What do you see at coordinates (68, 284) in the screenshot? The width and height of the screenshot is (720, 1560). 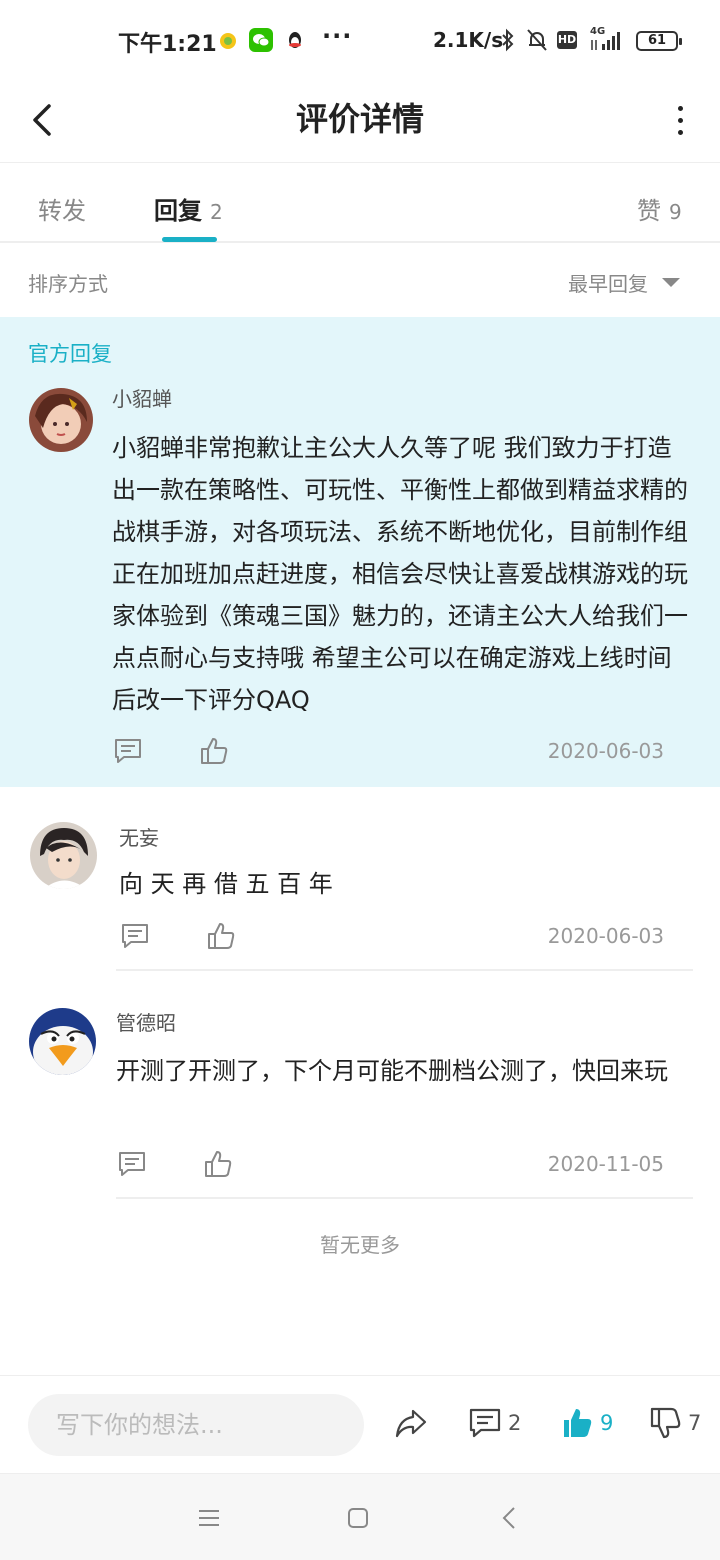 I see `sort-label: 排序方式` at bounding box center [68, 284].